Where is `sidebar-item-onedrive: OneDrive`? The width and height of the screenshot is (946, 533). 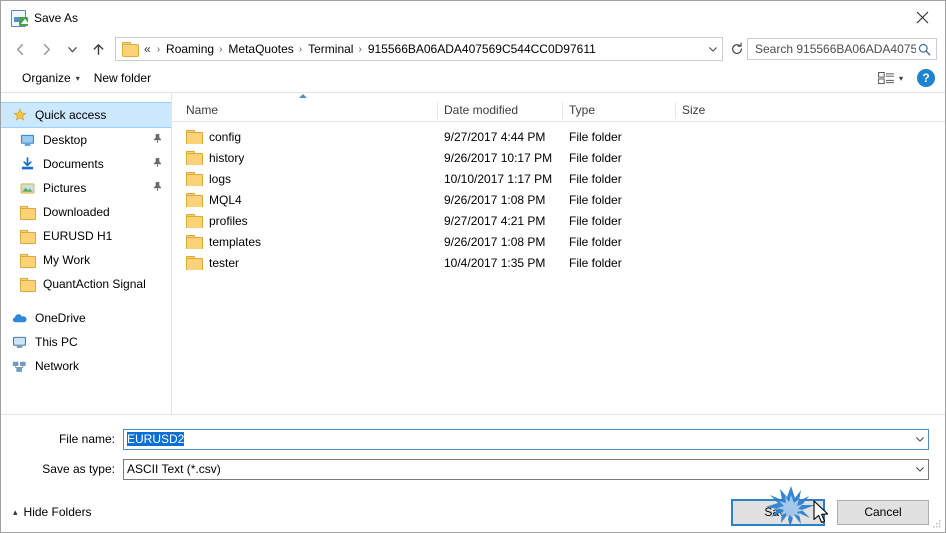 sidebar-item-onedrive: OneDrive is located at coordinates (86, 318).